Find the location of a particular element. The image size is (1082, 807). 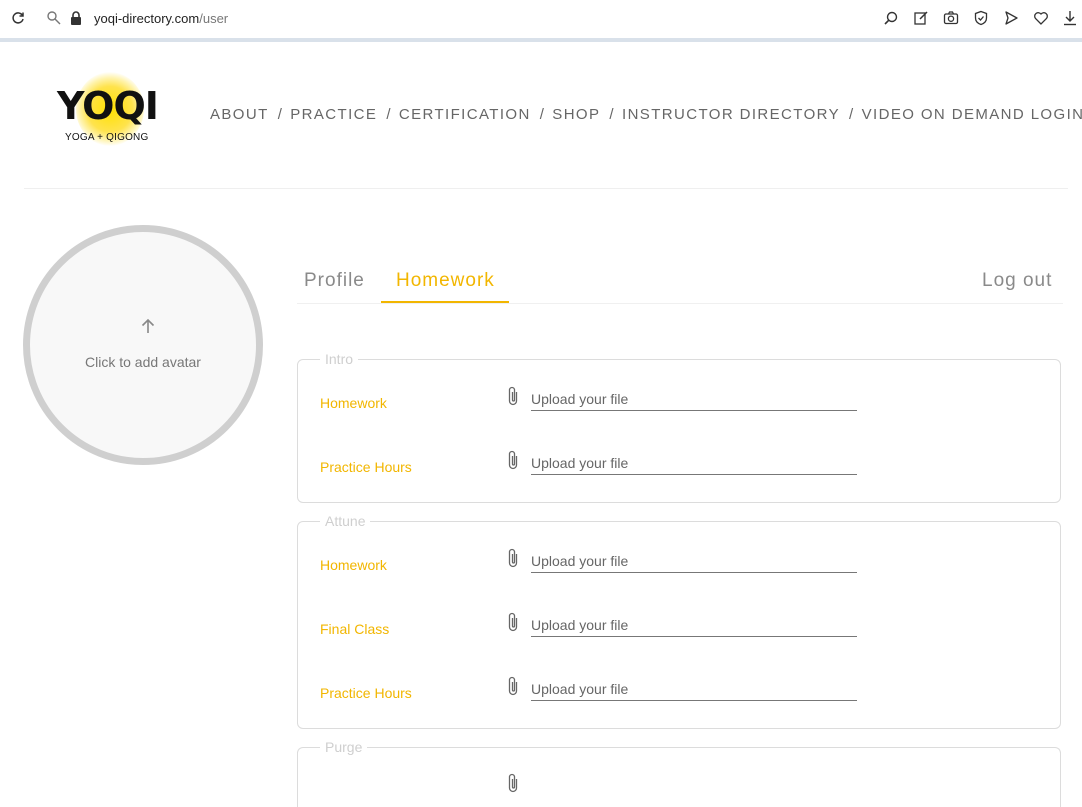

site-logo: YOQI YOGA + QIGONG is located at coordinates (107, 110).